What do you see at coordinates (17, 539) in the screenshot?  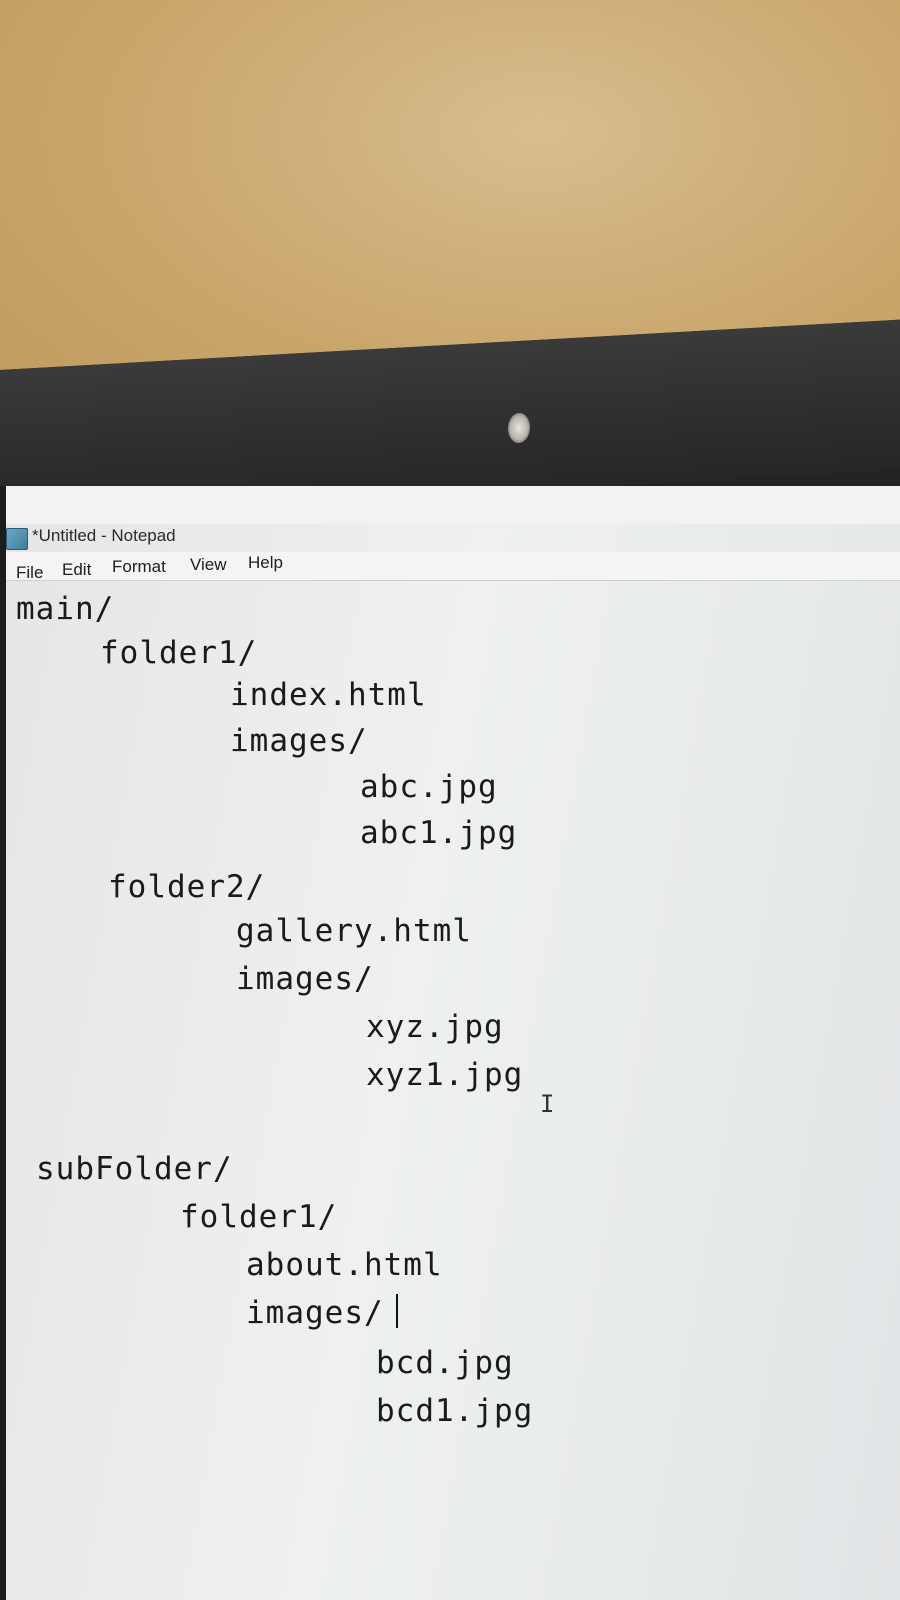 I see `notepad-icon` at bounding box center [17, 539].